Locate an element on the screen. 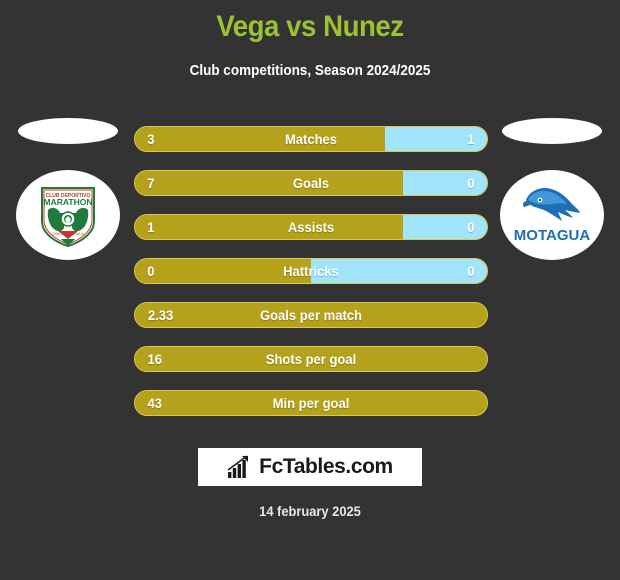  stat-row-goals: 7 Goals 0 is located at coordinates (311, 183).